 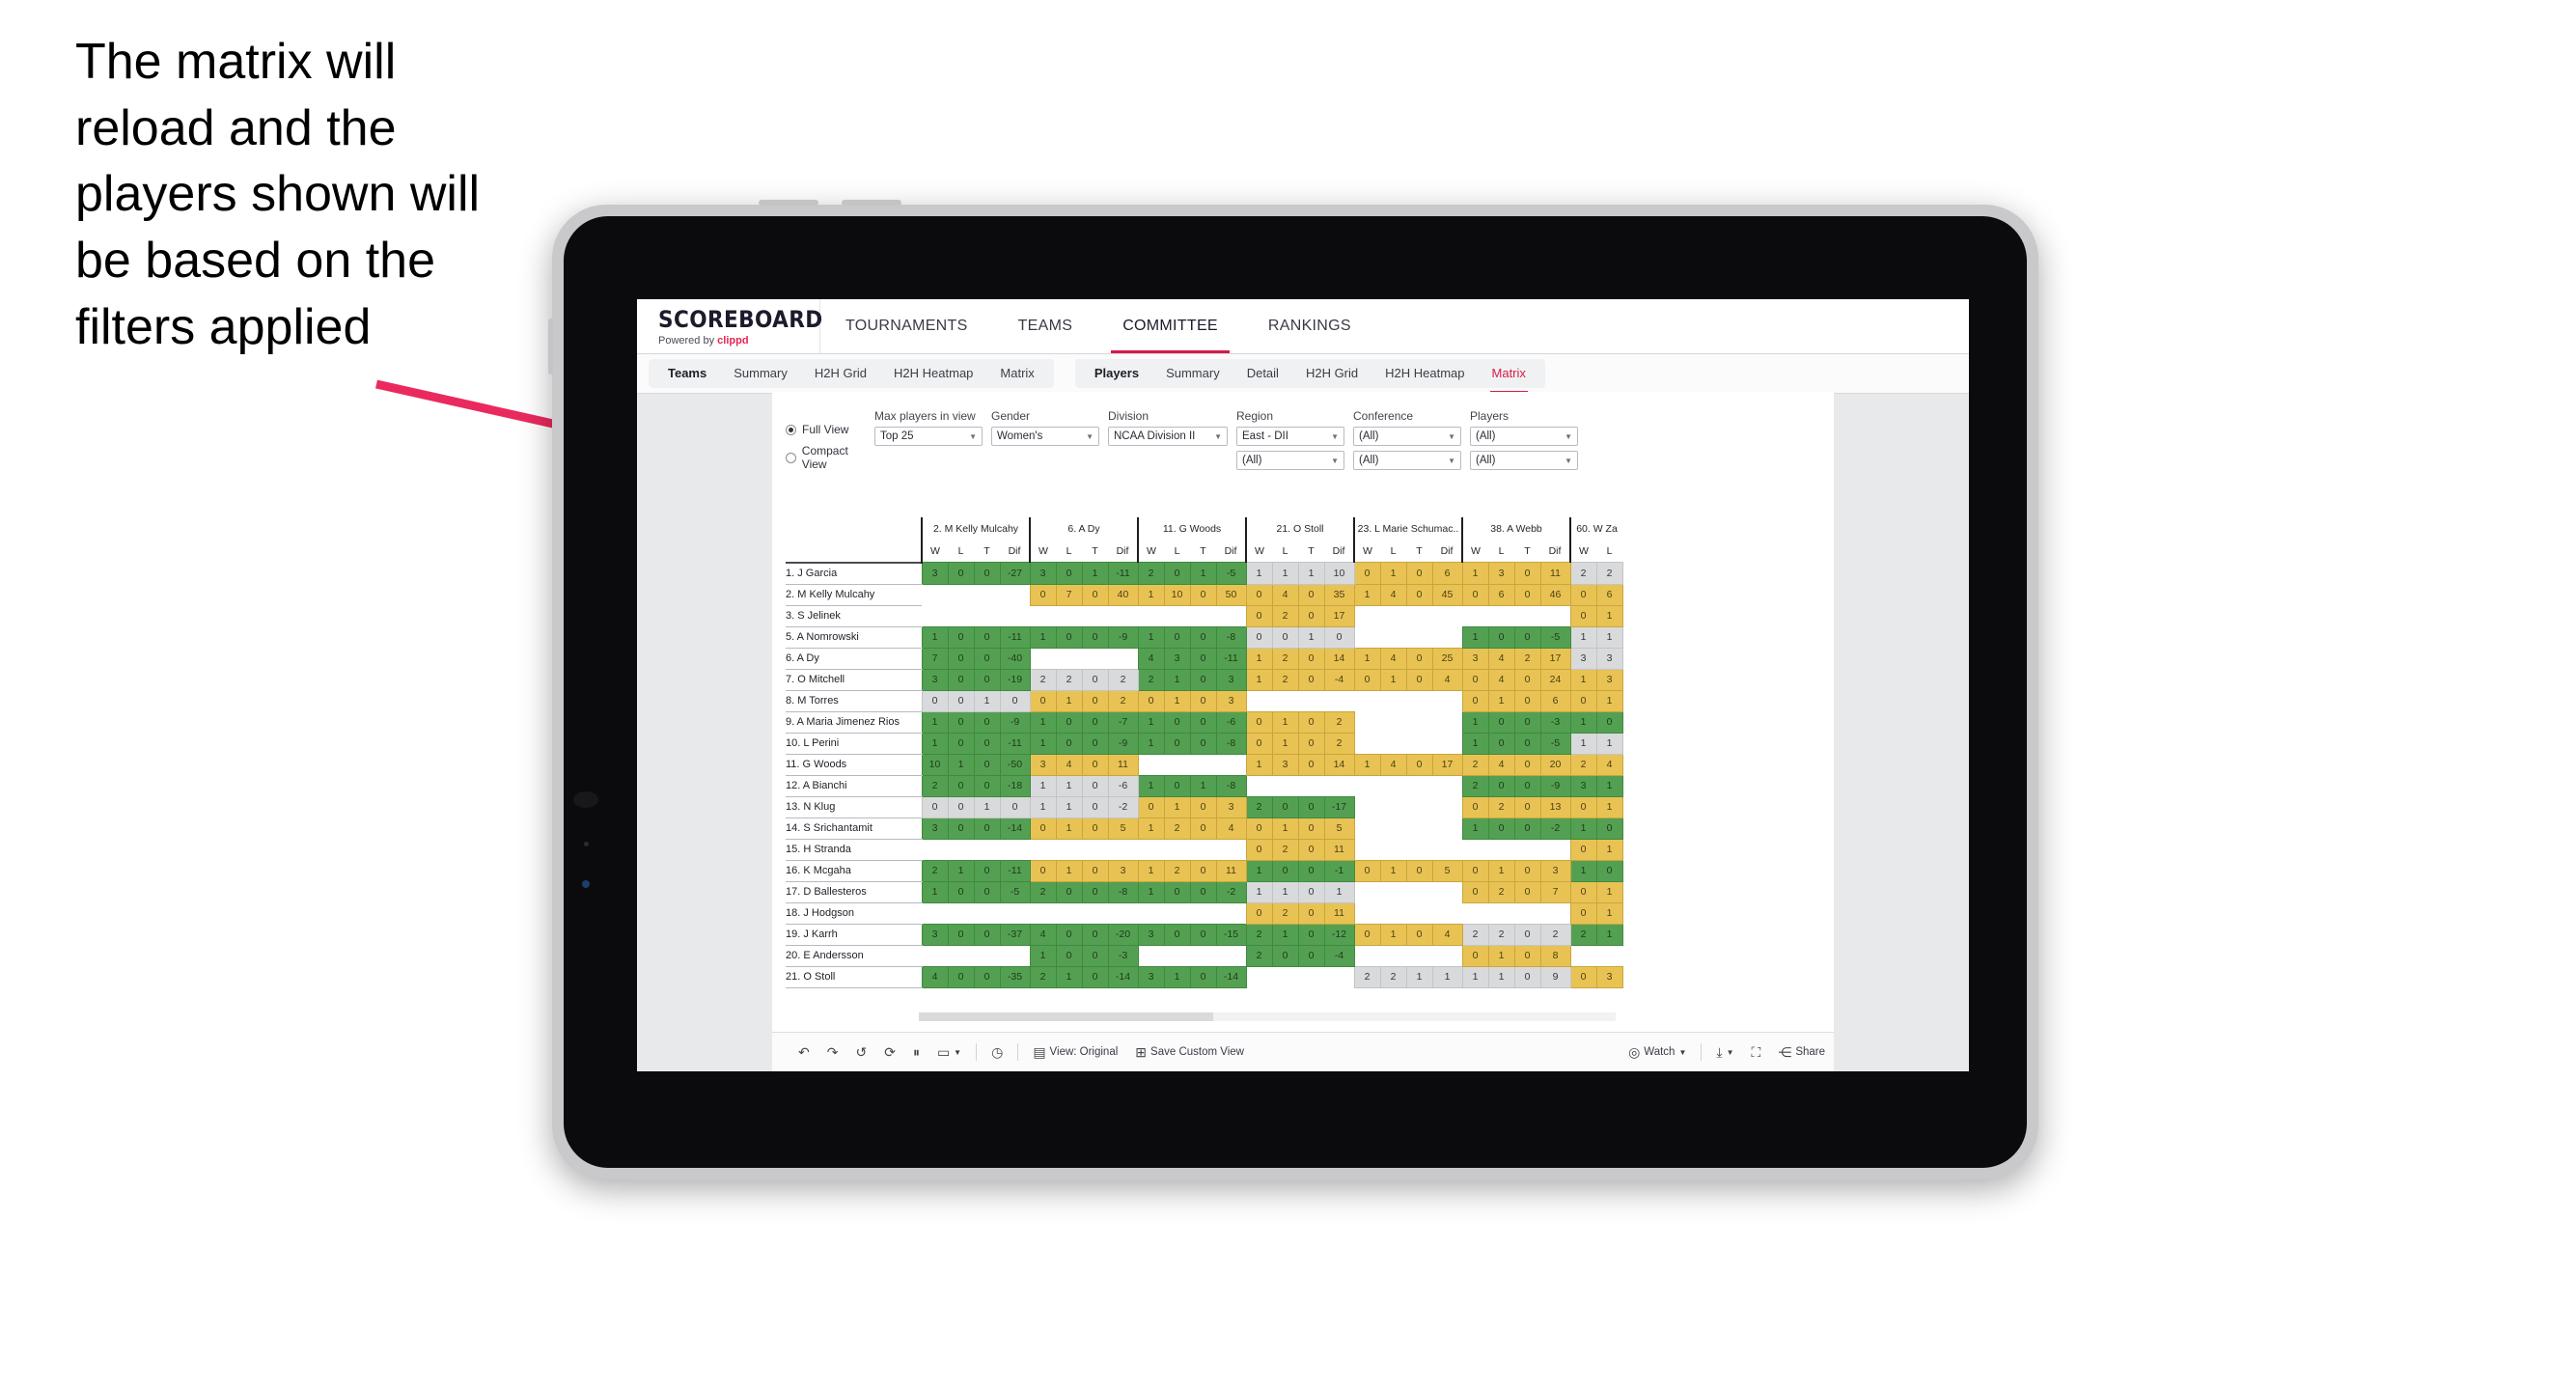 I want to click on toolbar-undo-button: ↶, so click(x=803, y=1052).